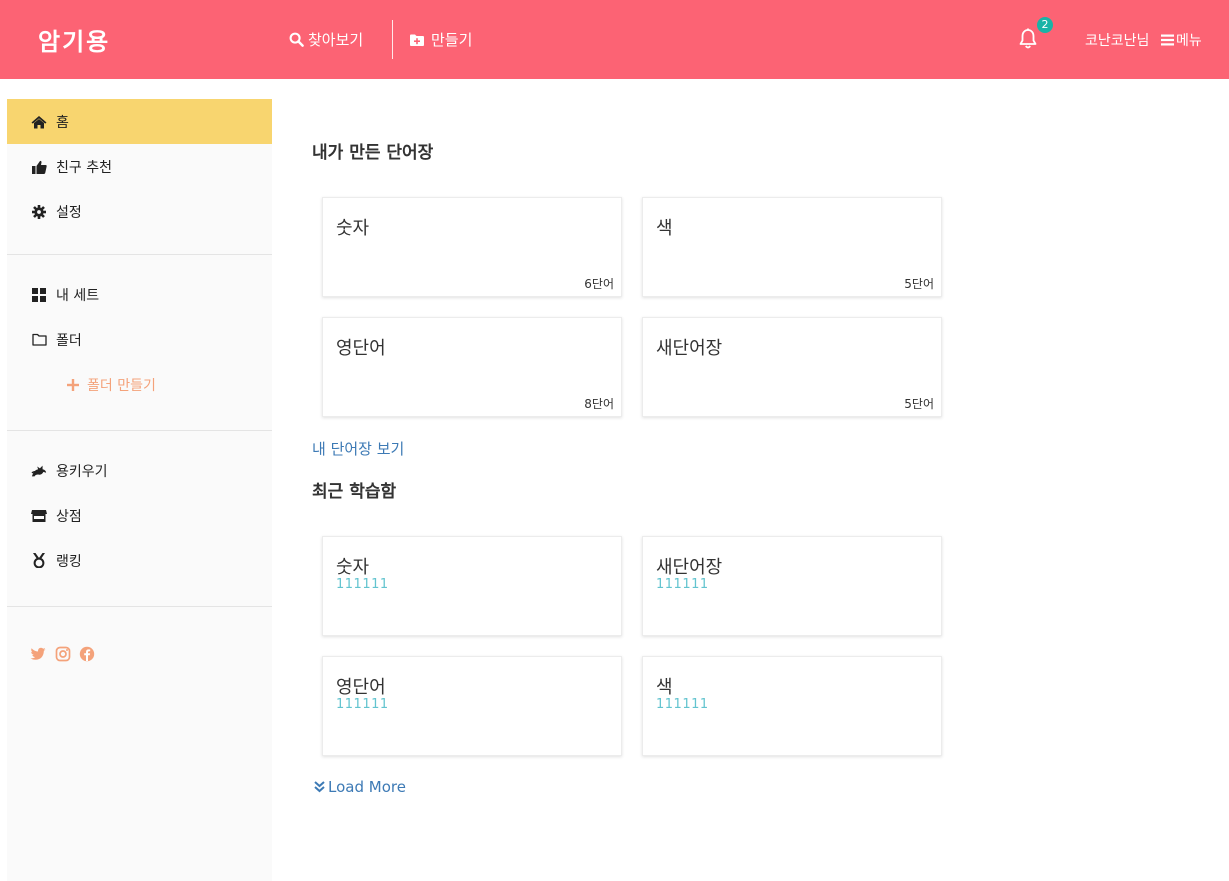 The image size is (1229, 881). Describe the element at coordinates (792, 586) in the screenshot. I see `recent-card: 새단어장 111111` at that location.